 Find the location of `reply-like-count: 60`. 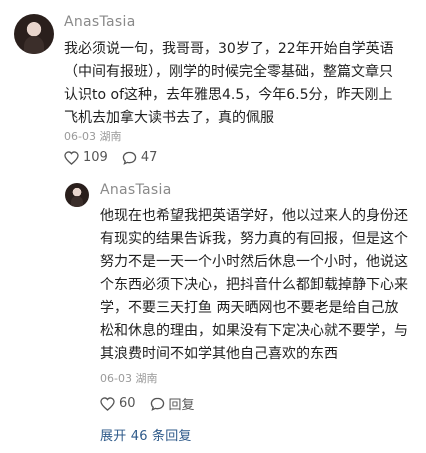

reply-like-count: 60 is located at coordinates (127, 403).